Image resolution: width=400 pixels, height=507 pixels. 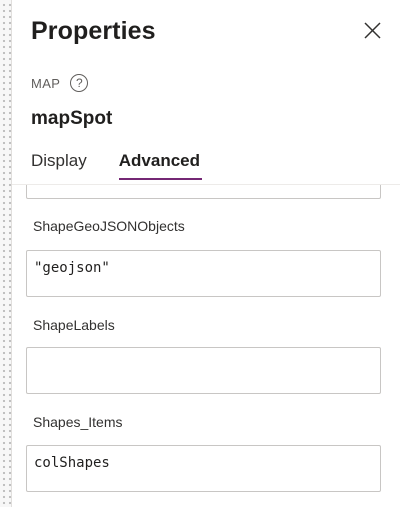 I want to click on control-name: mapSpot, so click(x=72, y=118).